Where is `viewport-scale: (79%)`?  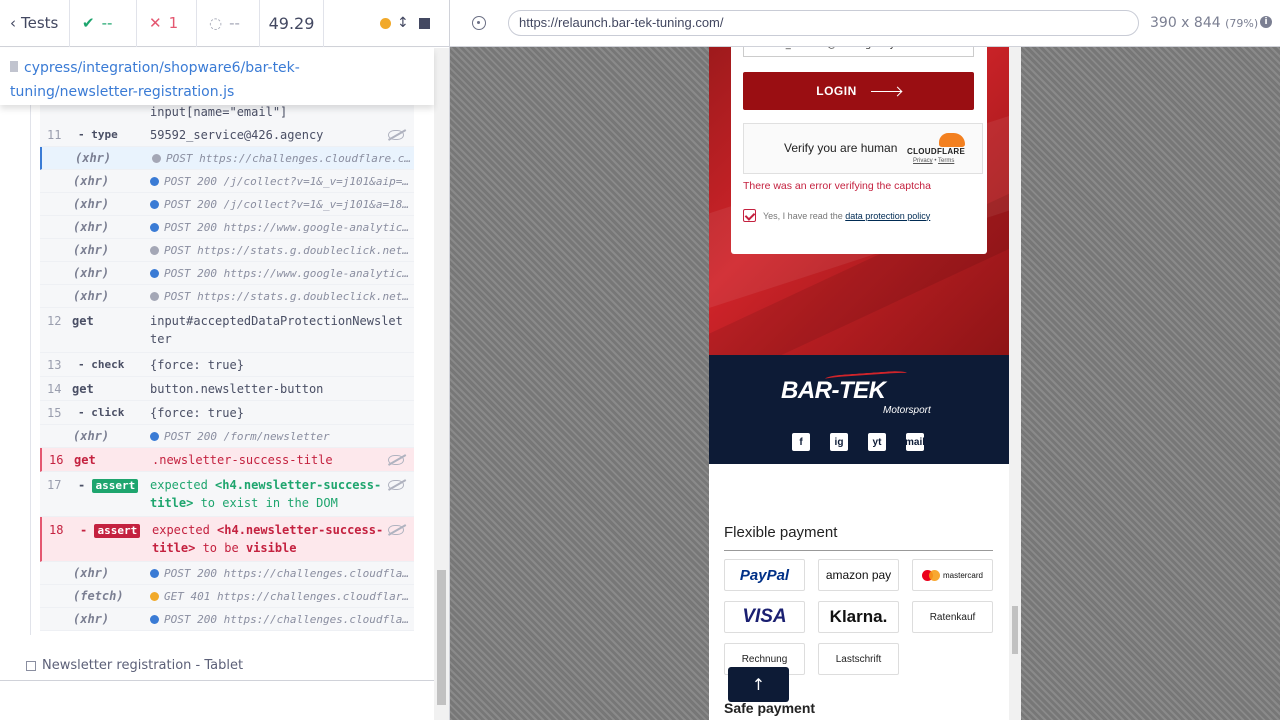 viewport-scale: (79%) is located at coordinates (1242, 23).